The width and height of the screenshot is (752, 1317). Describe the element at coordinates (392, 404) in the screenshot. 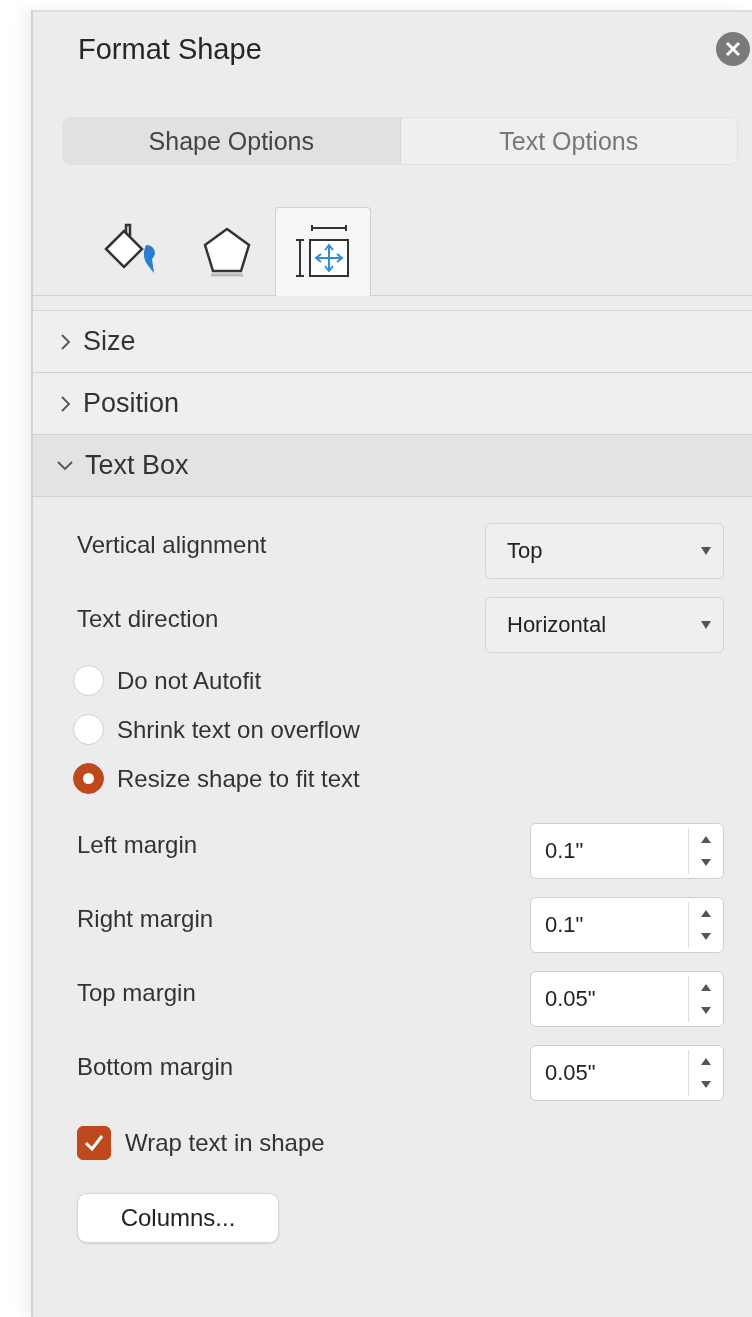

I see `section-header: Position` at that location.